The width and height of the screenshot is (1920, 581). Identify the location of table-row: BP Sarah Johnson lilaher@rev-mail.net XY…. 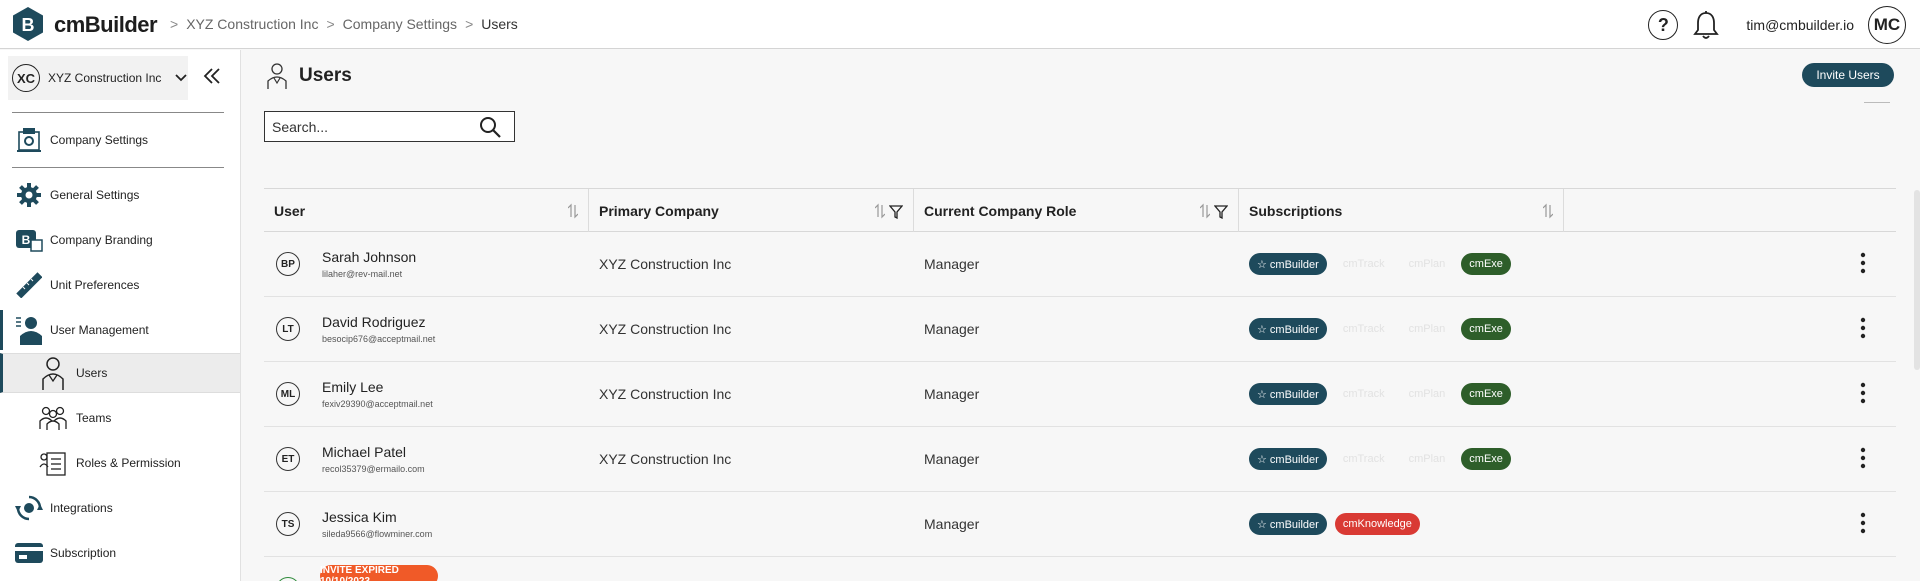
(1080, 264).